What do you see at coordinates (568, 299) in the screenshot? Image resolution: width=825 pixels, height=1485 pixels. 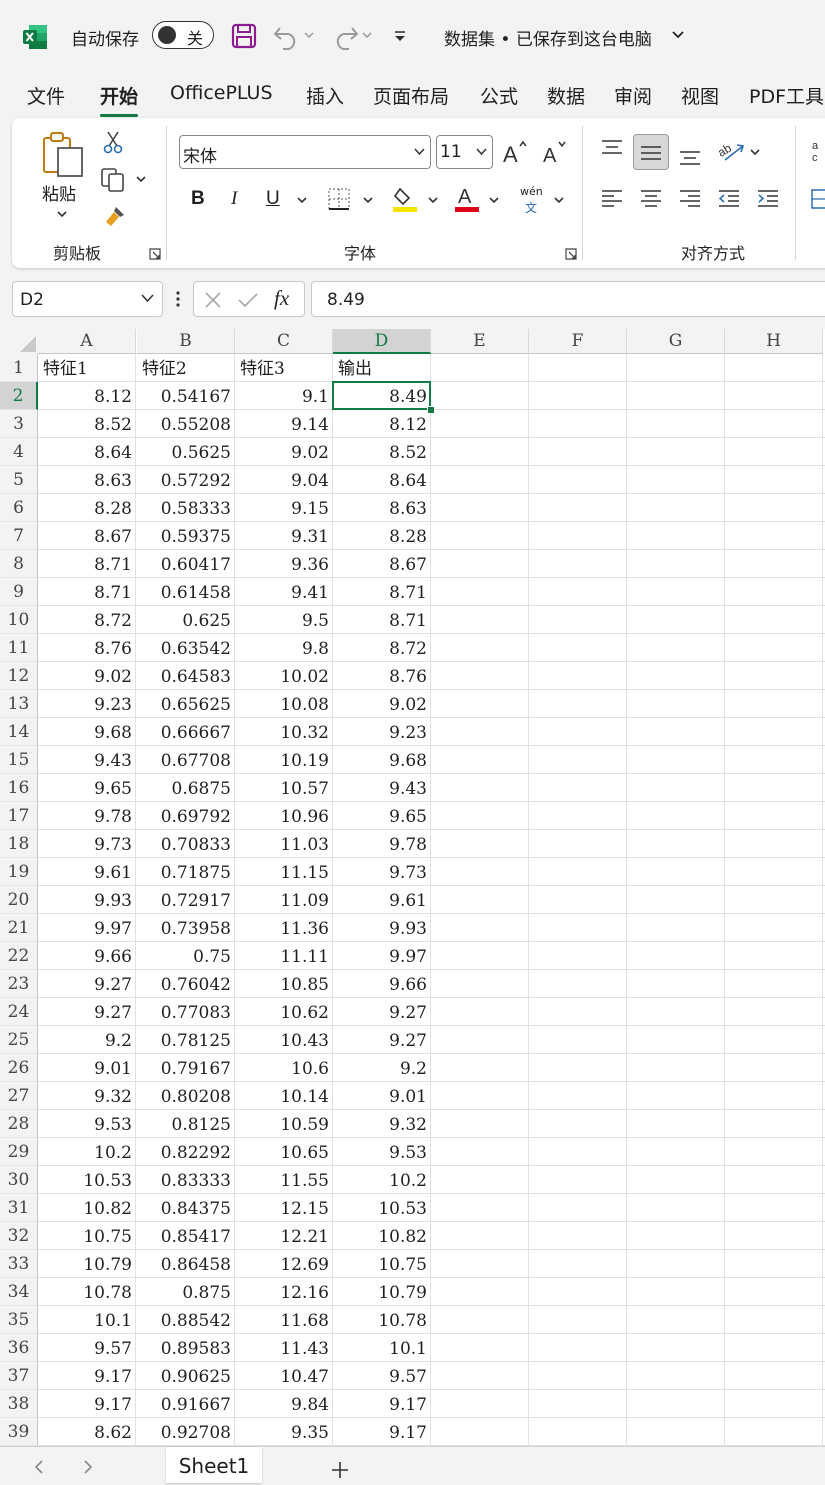 I see `formula-input: 8.49` at bounding box center [568, 299].